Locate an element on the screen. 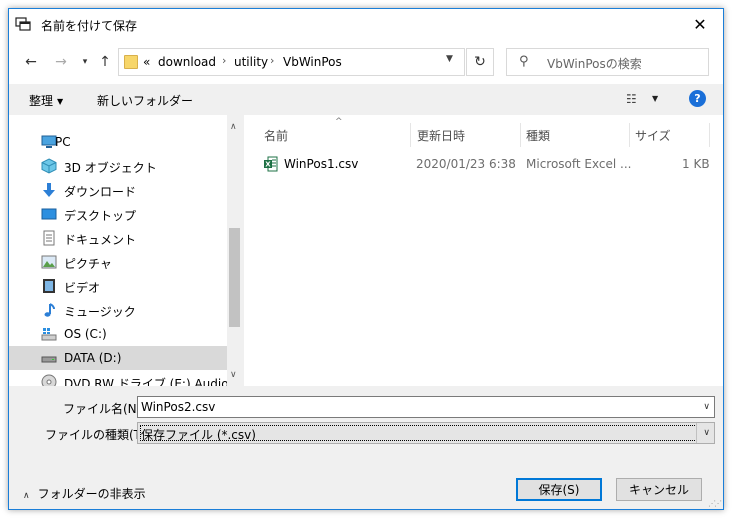 This screenshot has width=732, height=518. folder-icon is located at coordinates (131, 62).